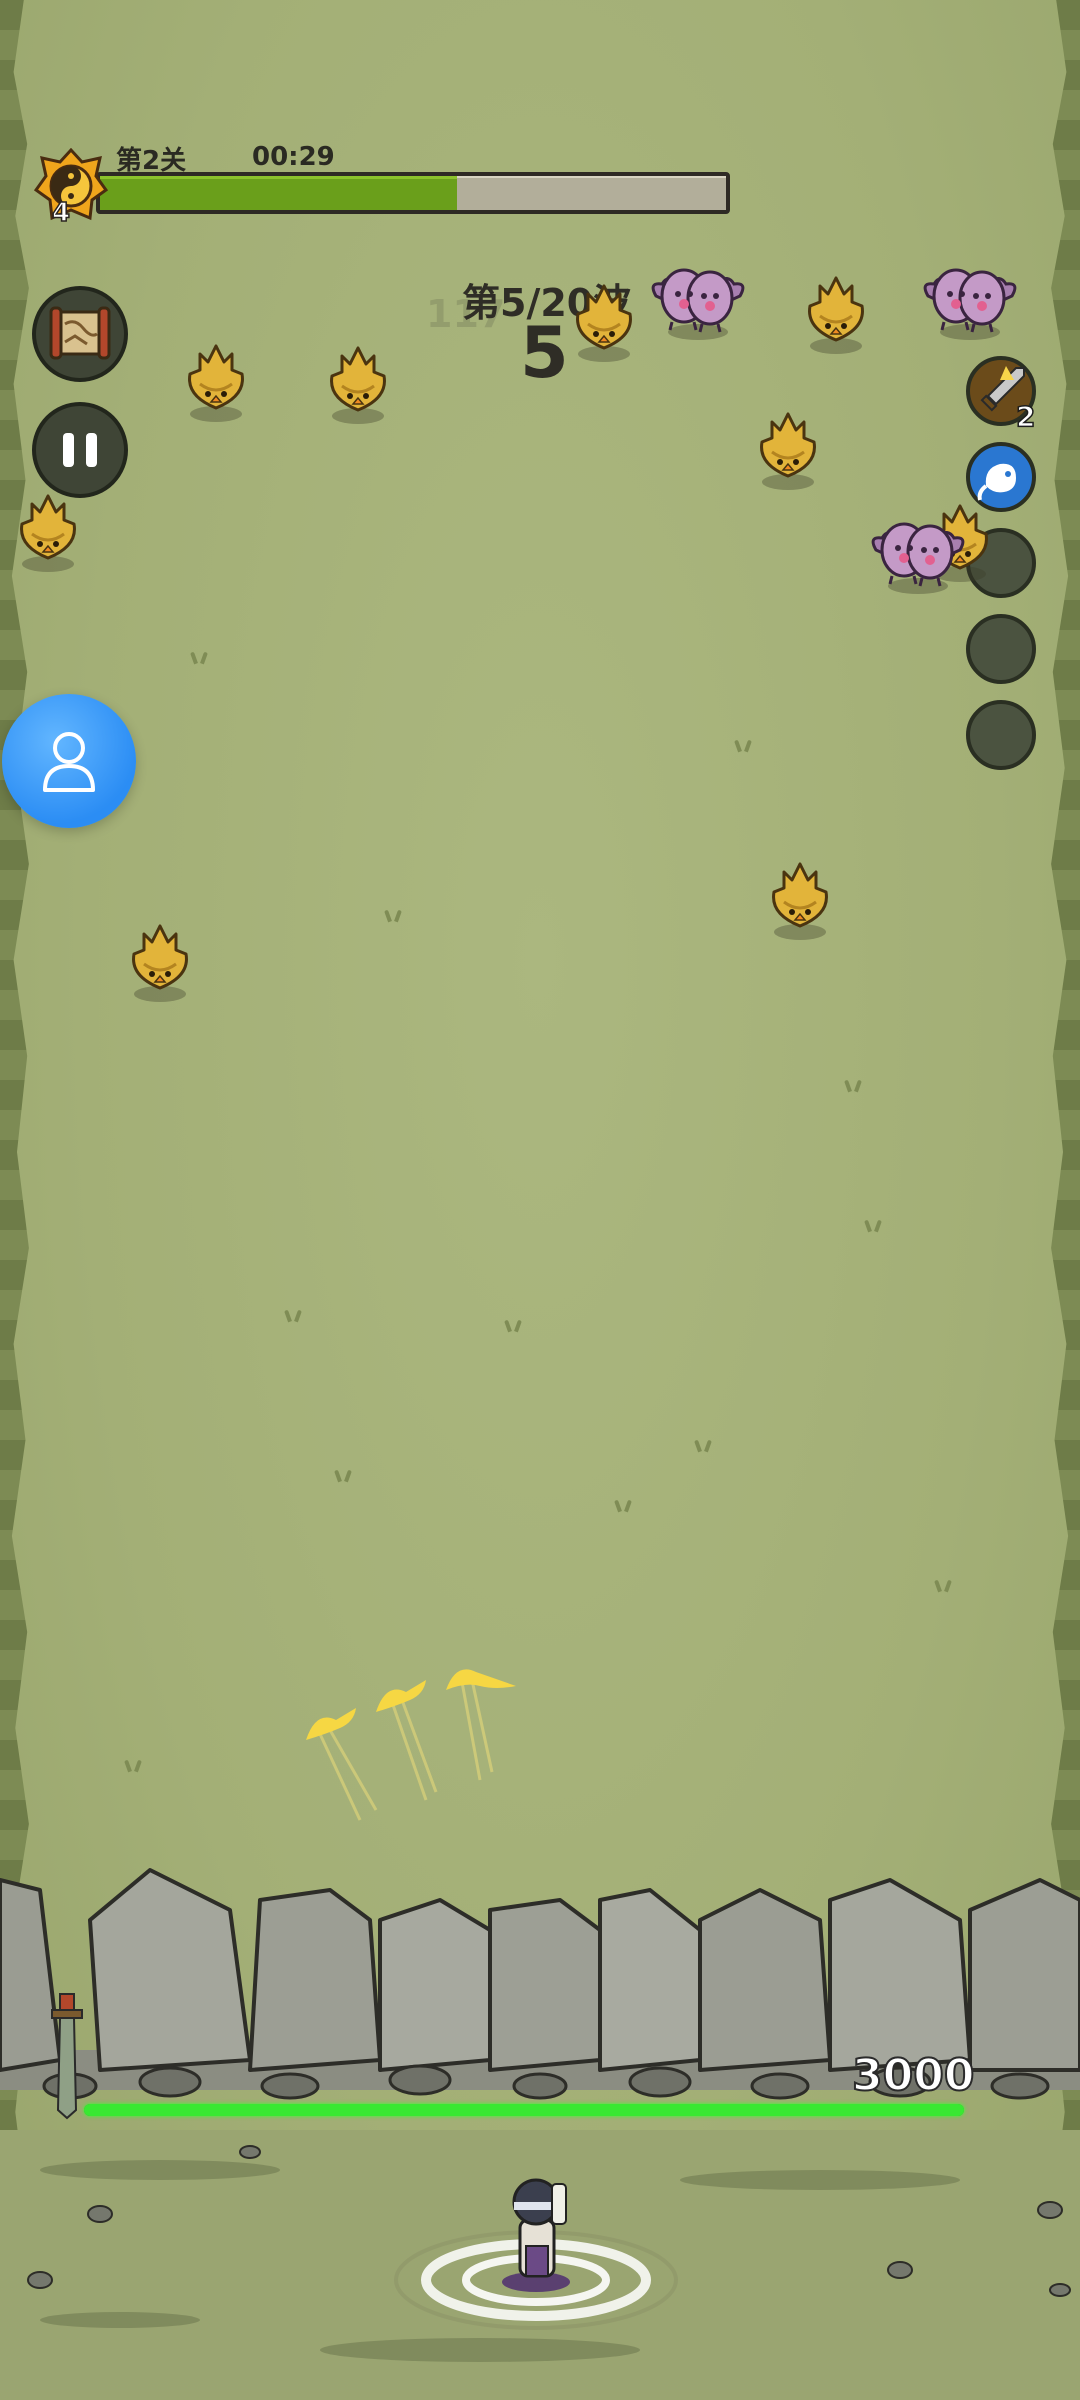 The width and height of the screenshot is (1080, 2400). I want to click on golden-bird-projectiles, so click(411, 1745).